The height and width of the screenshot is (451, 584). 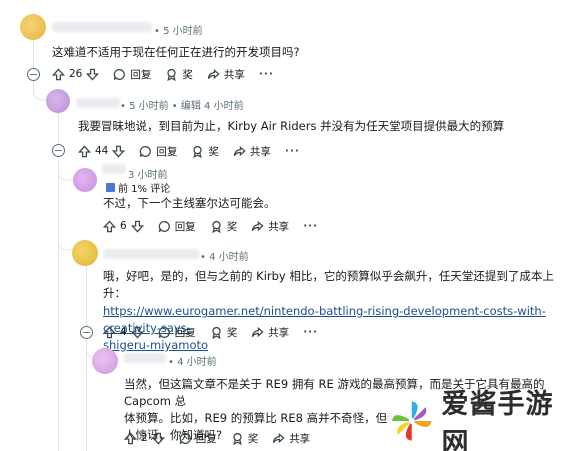 I want to click on site-watermark: 爱酱手游网, so click(x=484, y=420).